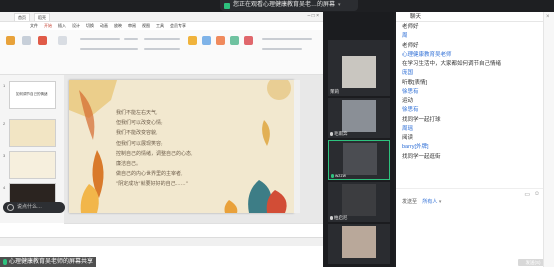 The image size is (554, 267). I want to click on paragraph-row, so click(162, 39).